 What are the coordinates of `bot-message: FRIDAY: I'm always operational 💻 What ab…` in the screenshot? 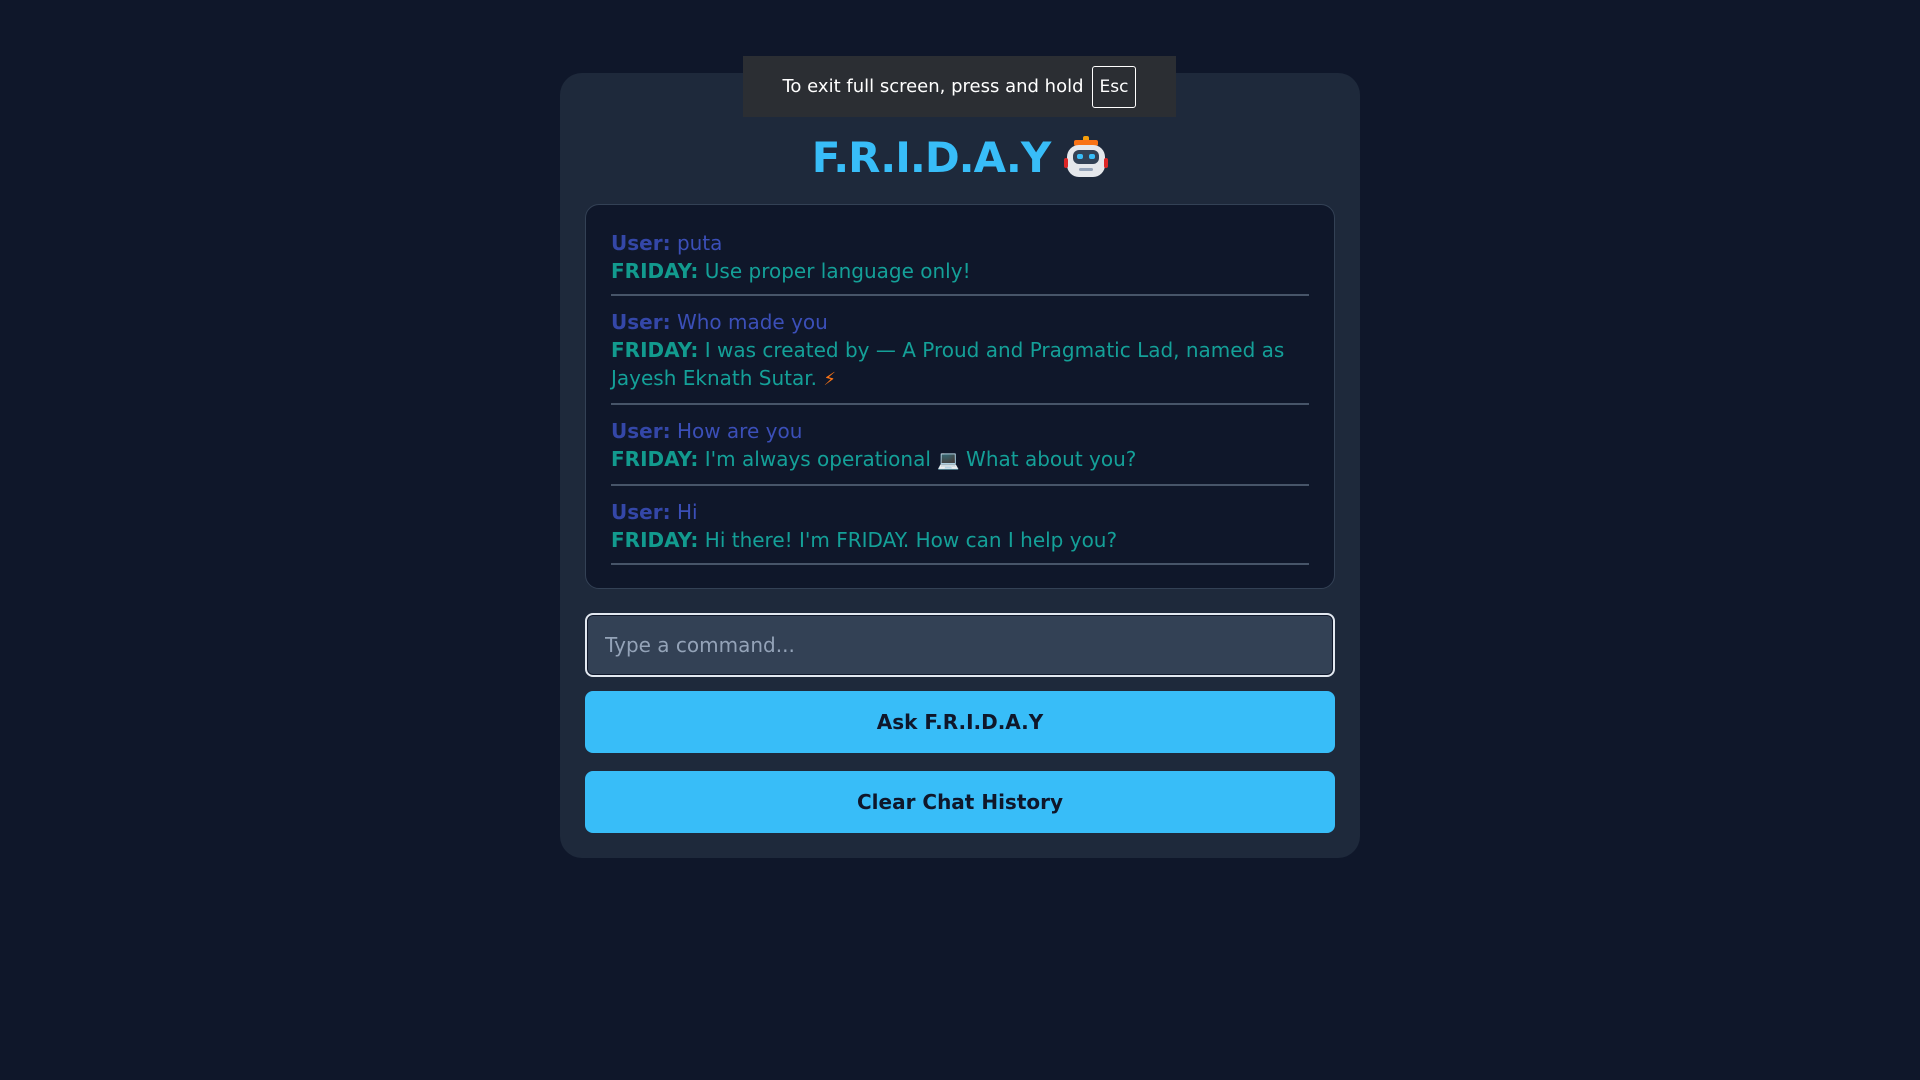 It's located at (960, 460).